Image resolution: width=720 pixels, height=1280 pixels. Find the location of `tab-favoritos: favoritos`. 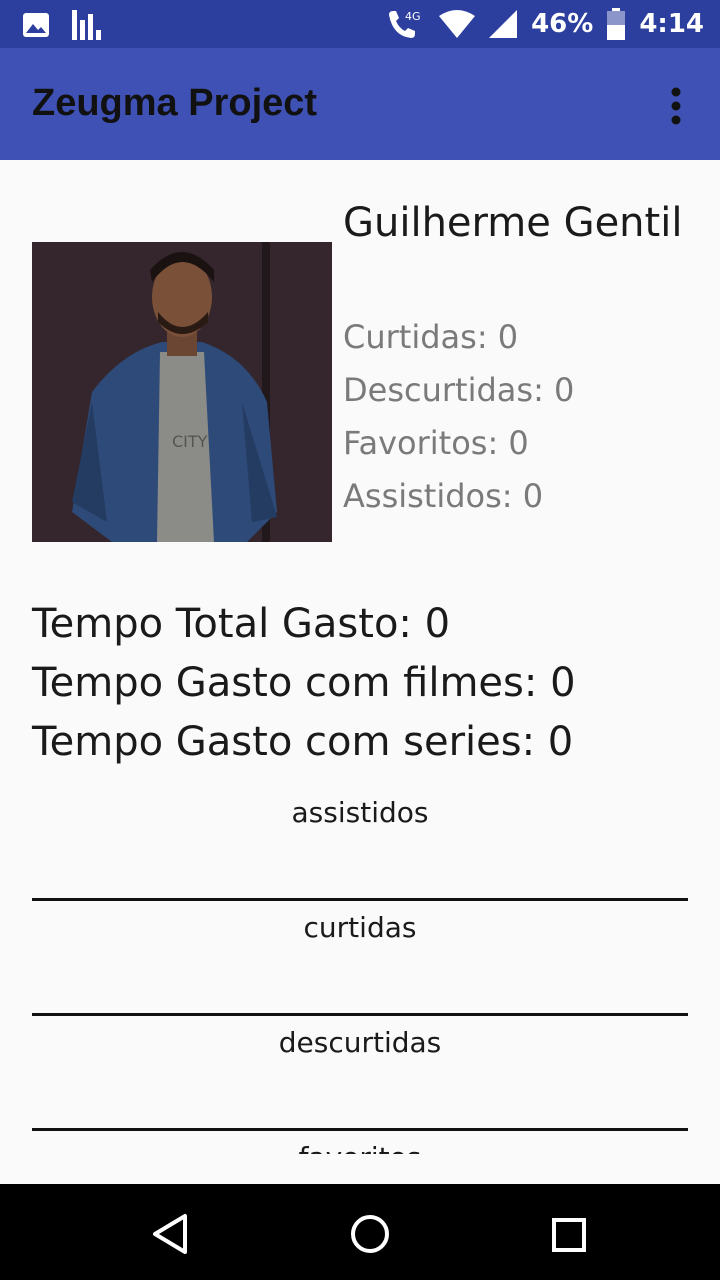

tab-favoritos: favoritos is located at coordinates (360, 1142).